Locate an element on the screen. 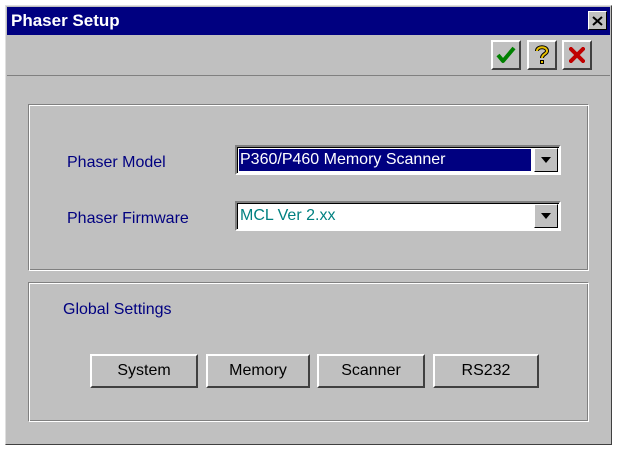 Image resolution: width=617 pixels, height=450 pixels. title-bar: Phaser Setup is located at coordinates (308, 21).